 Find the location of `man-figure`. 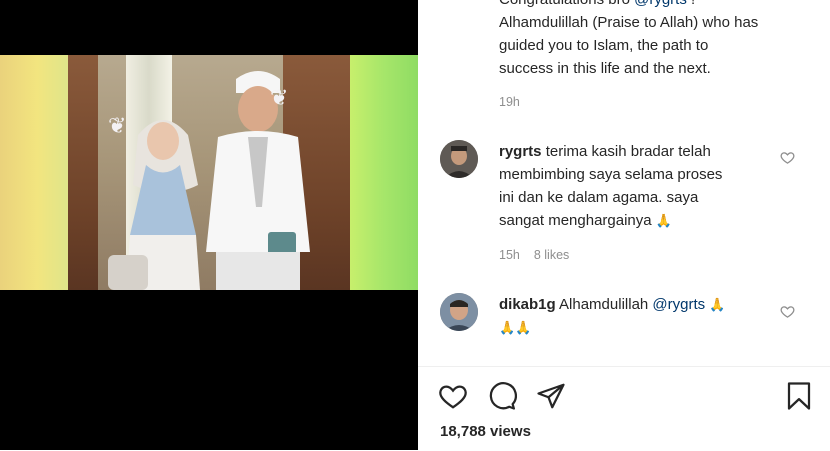

man-figure is located at coordinates (258, 180).